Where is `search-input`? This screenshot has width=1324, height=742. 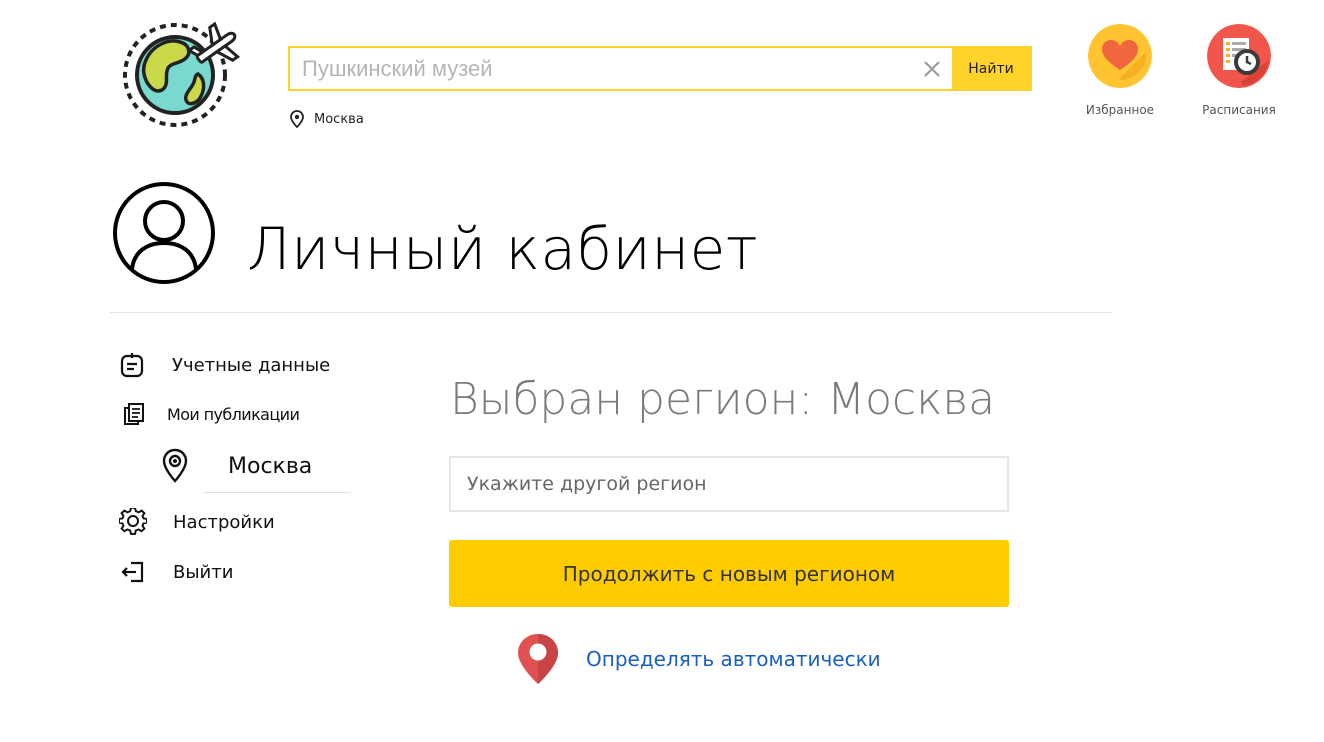
search-input is located at coordinates (601, 68).